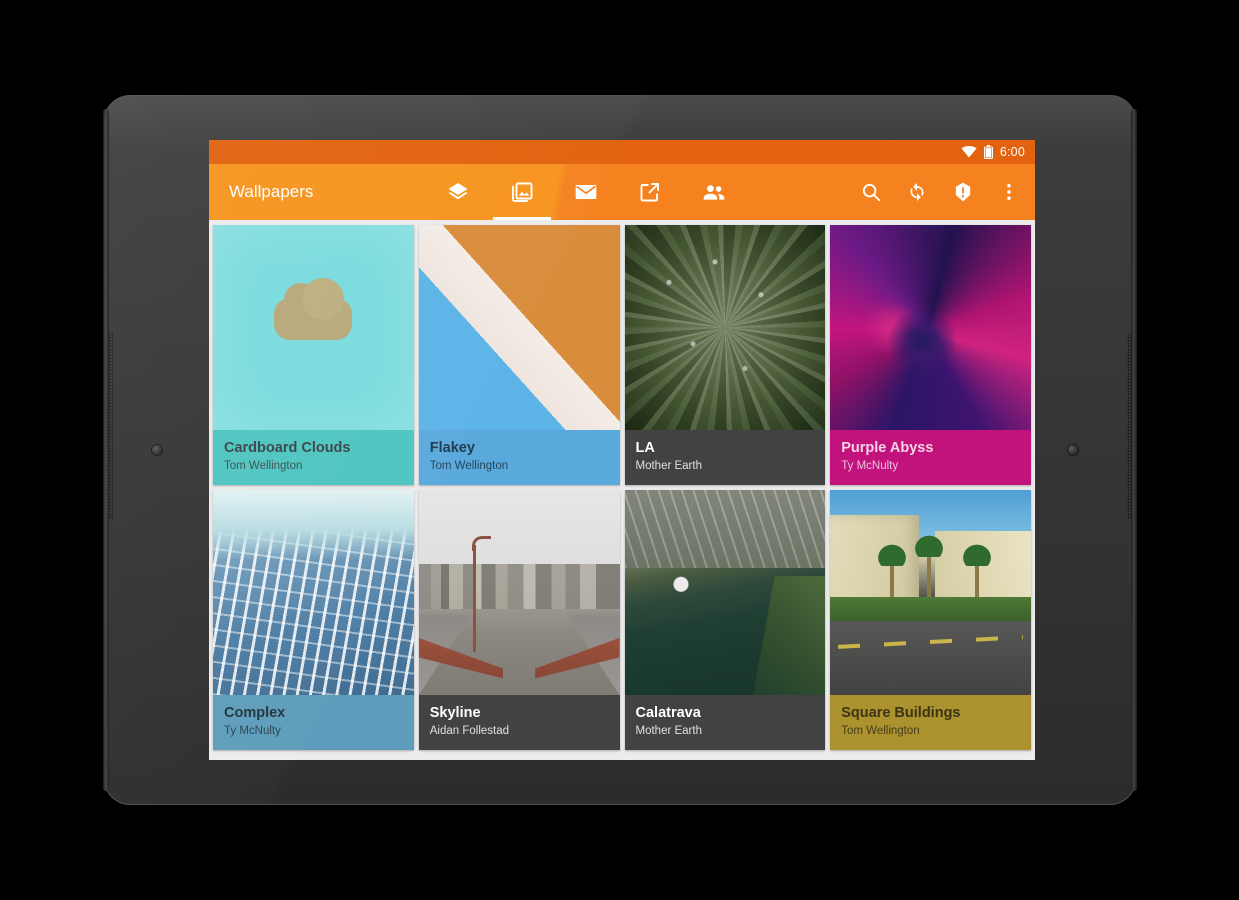 Image resolution: width=1239 pixels, height=900 pixels. I want to click on card-caption: Purple Abyss Ty McNulty, so click(930, 458).